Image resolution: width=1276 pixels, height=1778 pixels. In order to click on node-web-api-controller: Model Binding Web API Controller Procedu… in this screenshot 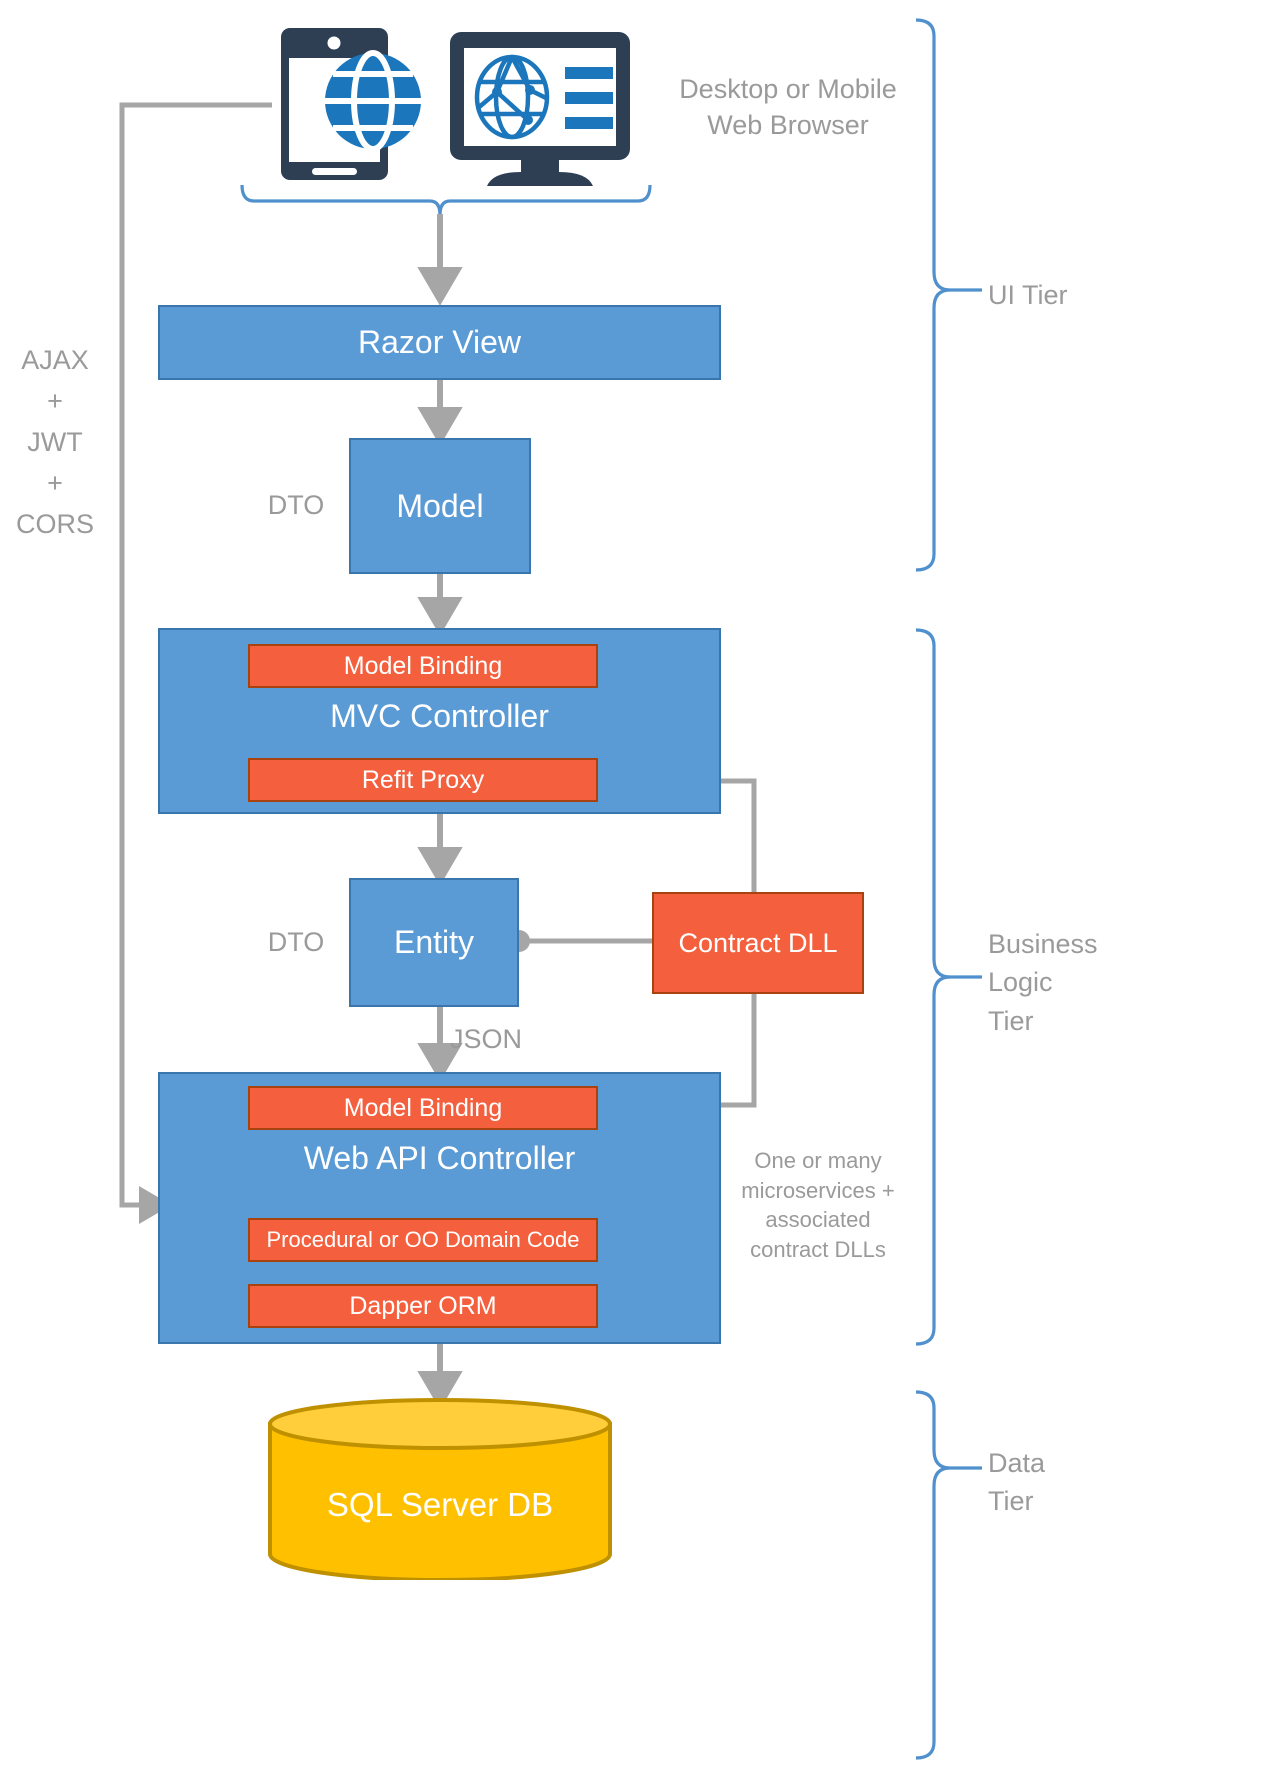, I will do `click(439, 1208)`.